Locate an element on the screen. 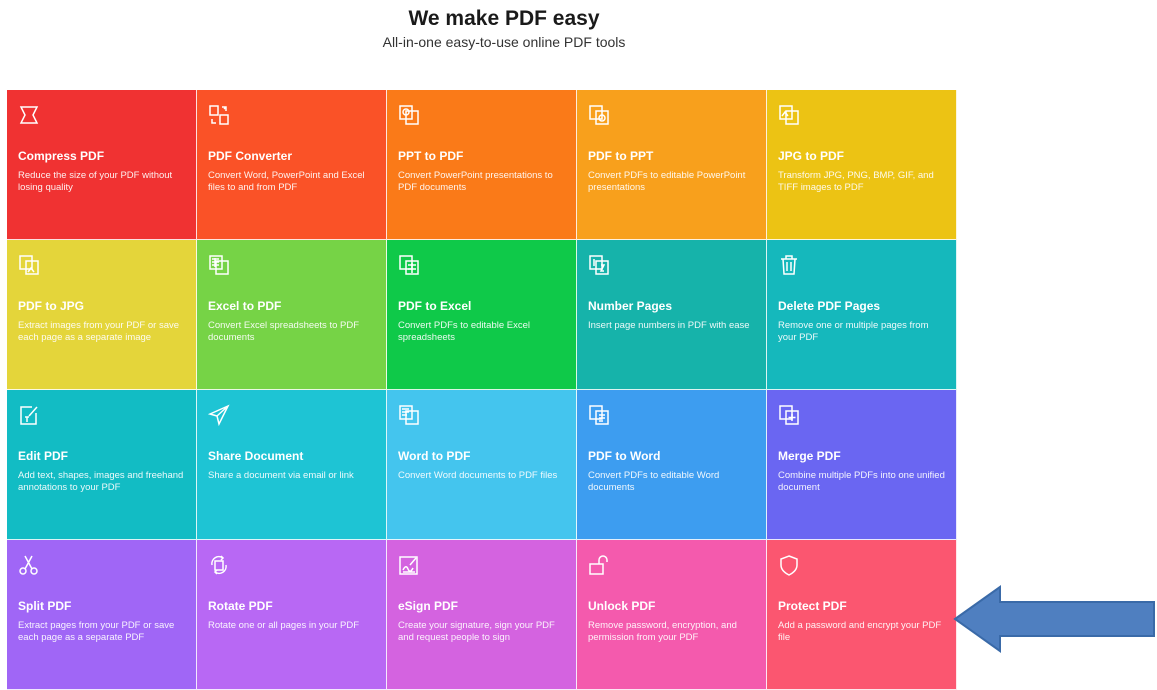 This screenshot has height=690, width=1157. tool-description: Share a document via email or link is located at coordinates (281, 475).